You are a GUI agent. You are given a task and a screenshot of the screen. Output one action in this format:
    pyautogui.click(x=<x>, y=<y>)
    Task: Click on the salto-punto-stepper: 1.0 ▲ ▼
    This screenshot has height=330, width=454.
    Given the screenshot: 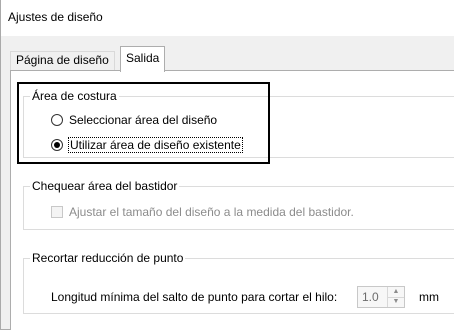 What is the action you would take?
    pyautogui.click(x=381, y=297)
    